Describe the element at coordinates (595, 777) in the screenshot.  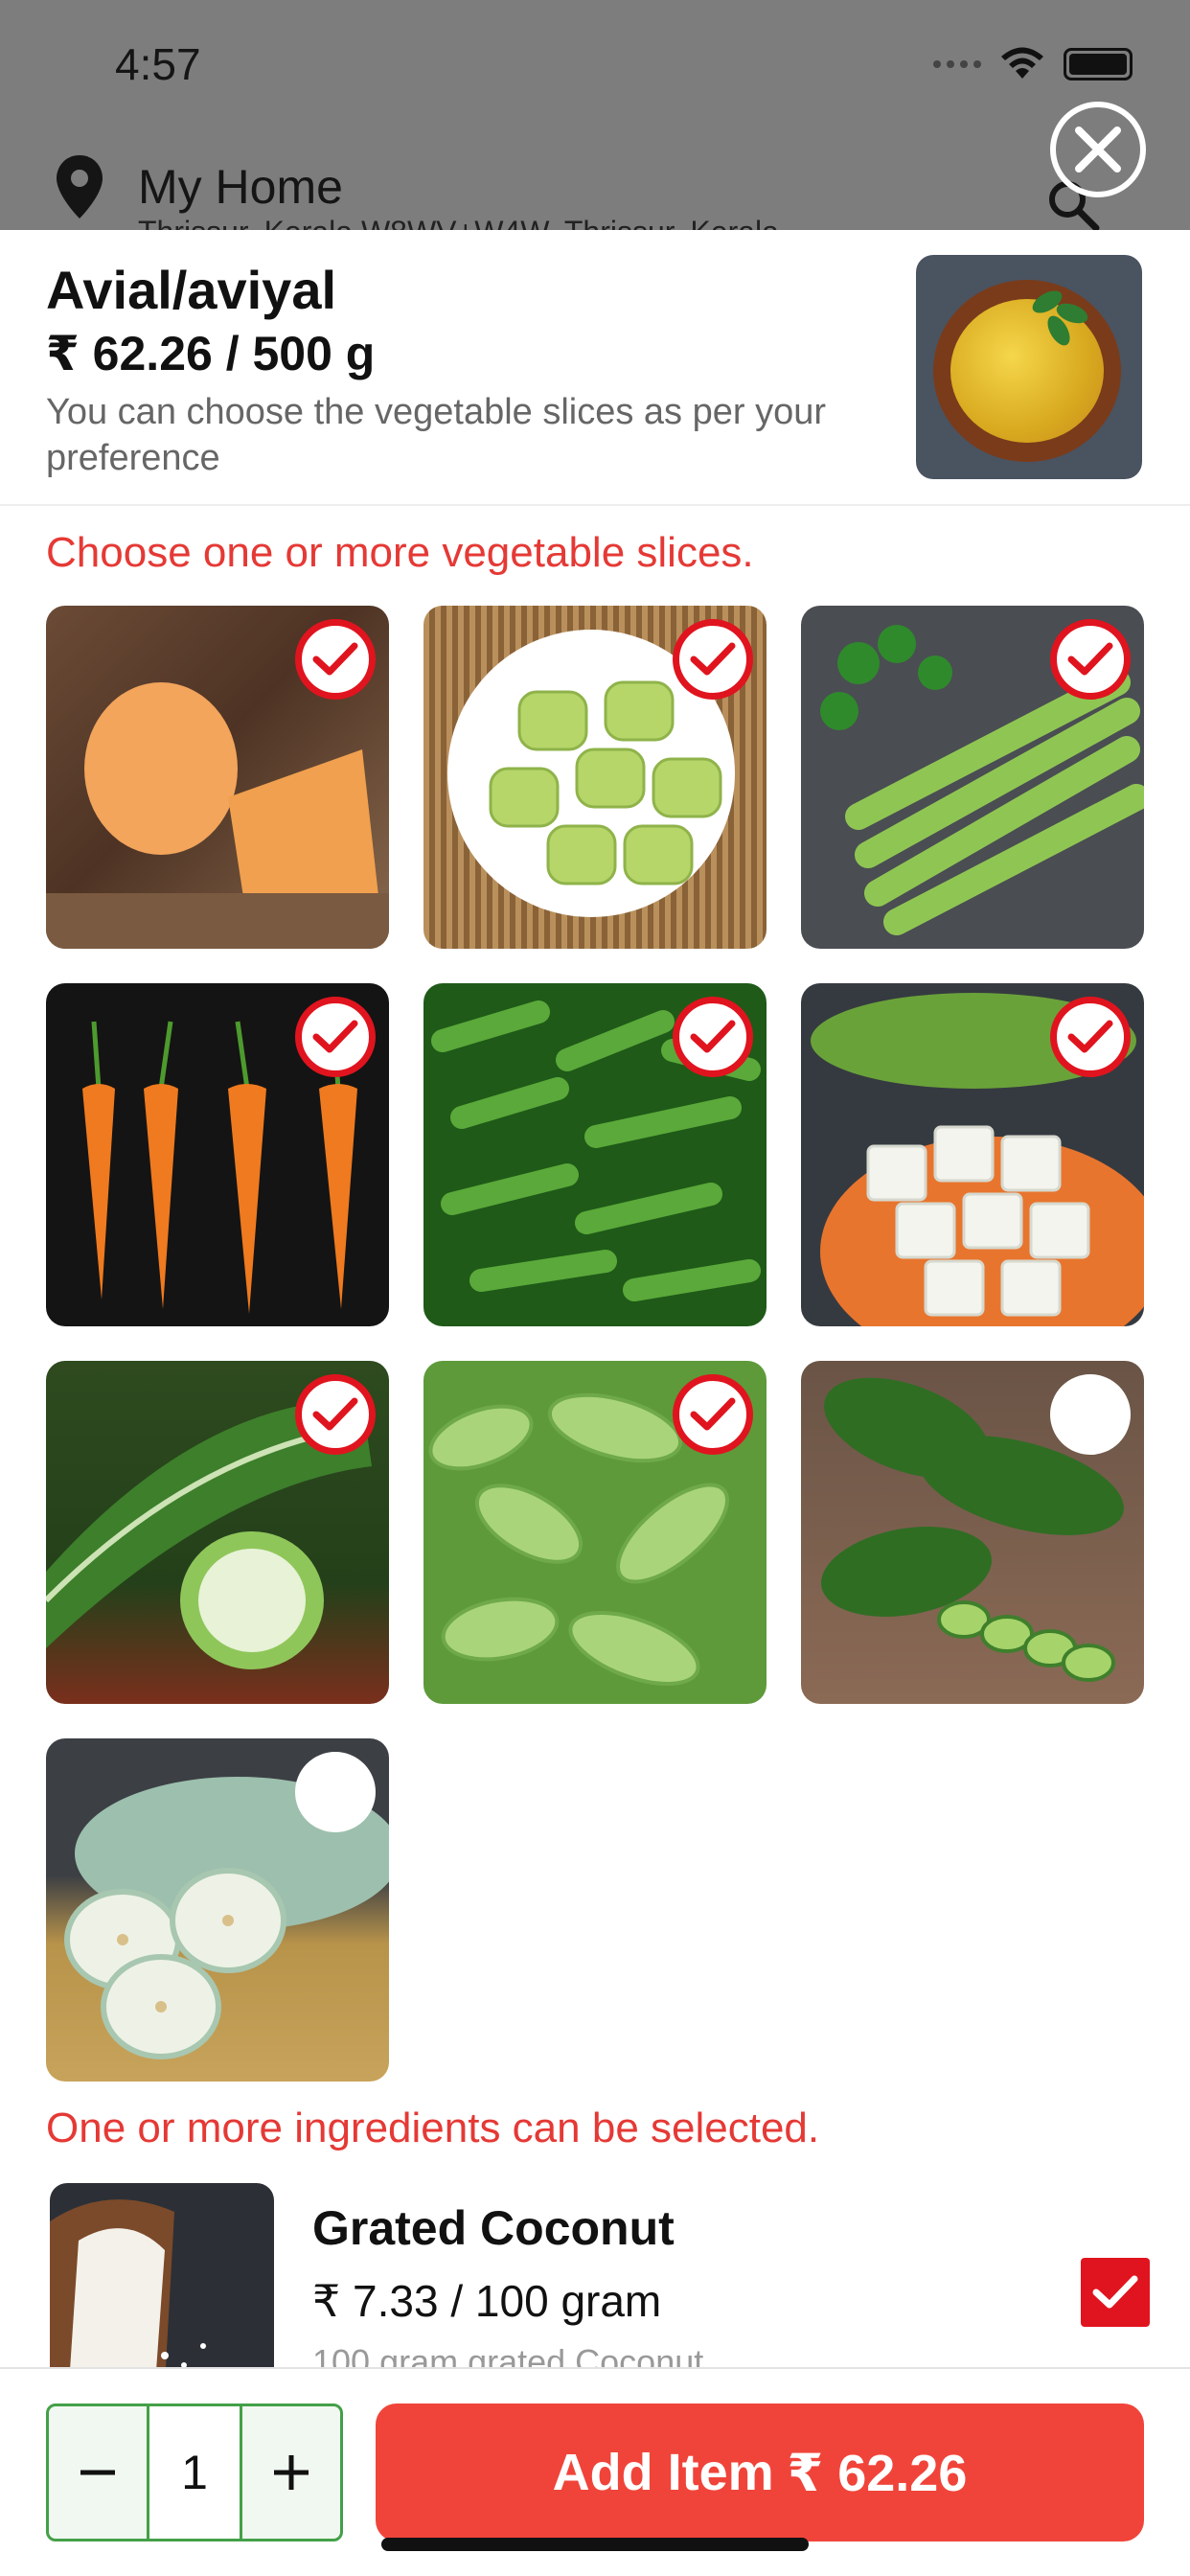
I see `slice-tile-raw-banana` at that location.